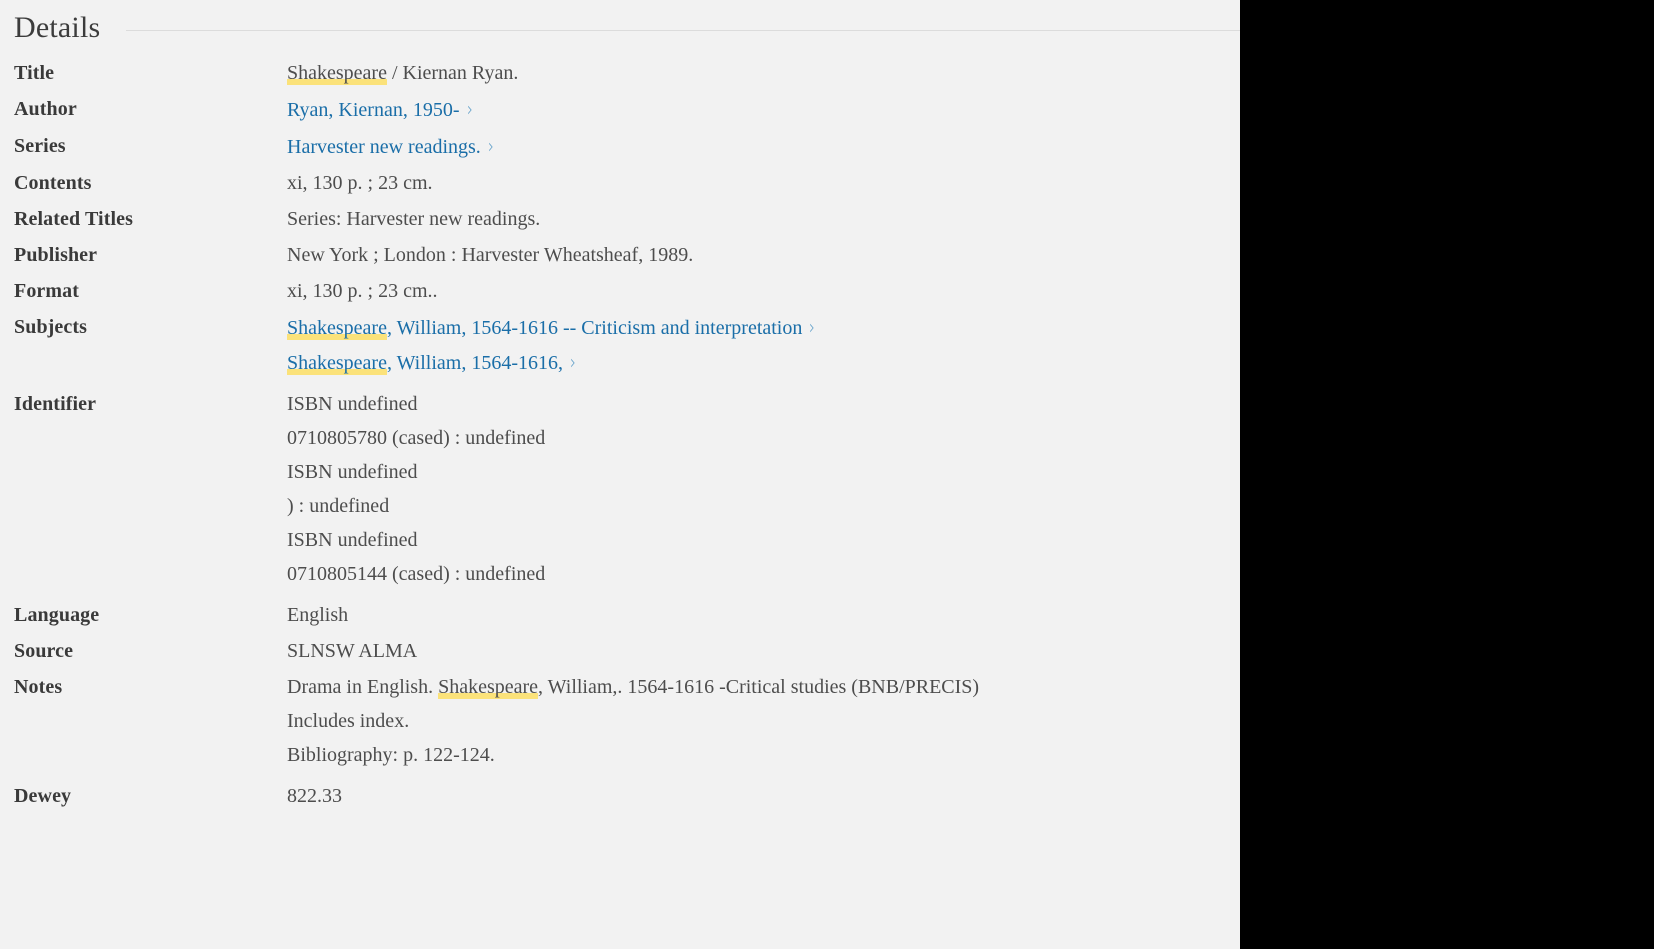 This screenshot has height=949, width=1654. I want to click on field-label-source: Source, so click(44, 651).